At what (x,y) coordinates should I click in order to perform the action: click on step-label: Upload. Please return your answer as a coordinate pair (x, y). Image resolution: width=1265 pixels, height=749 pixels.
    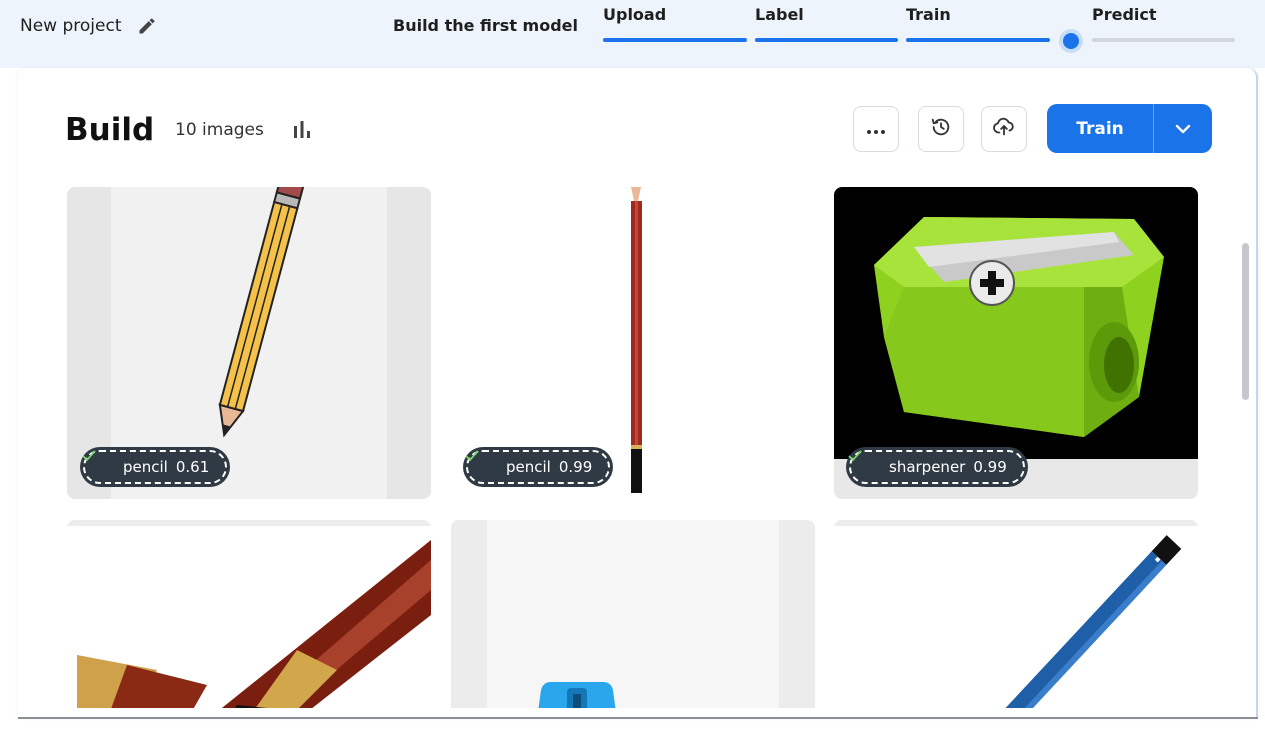
    Looking at the image, I should click on (635, 14).